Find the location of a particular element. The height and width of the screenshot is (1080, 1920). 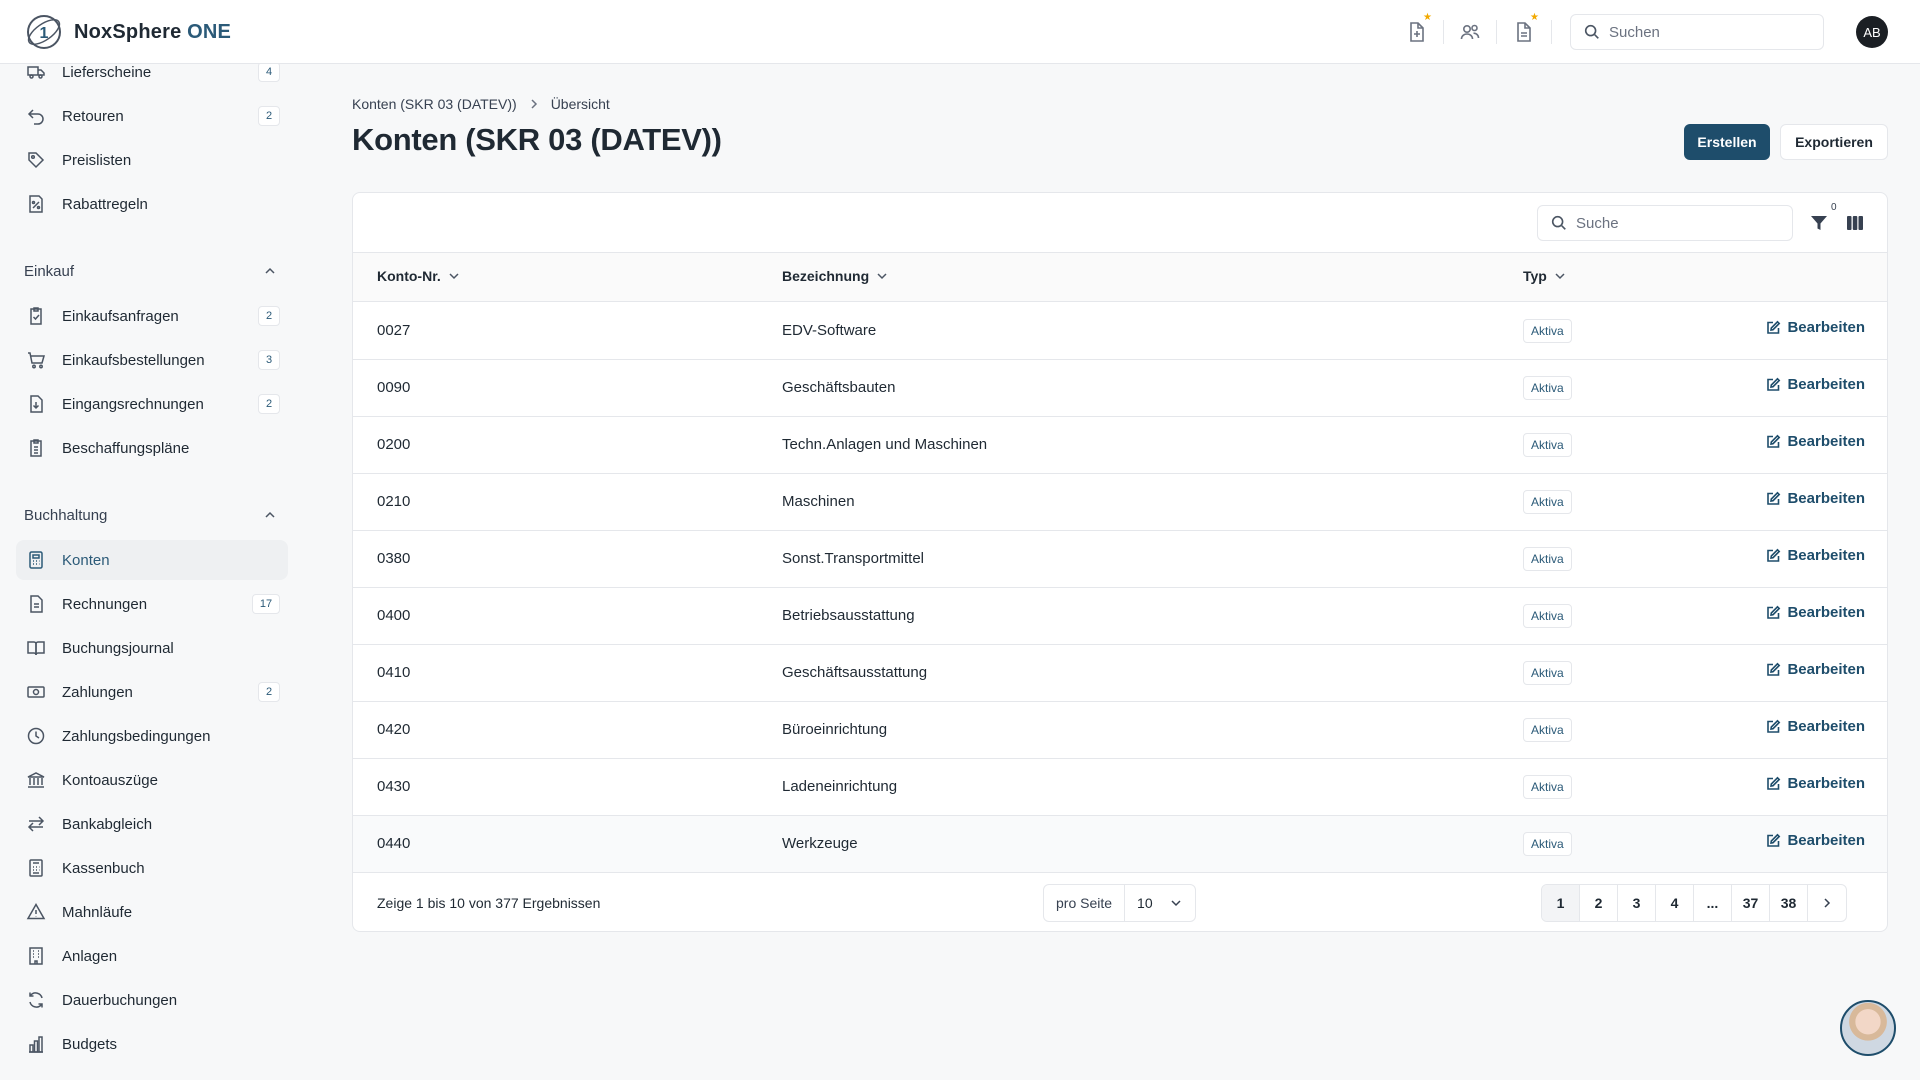

account-number: 0410 is located at coordinates (394, 672).